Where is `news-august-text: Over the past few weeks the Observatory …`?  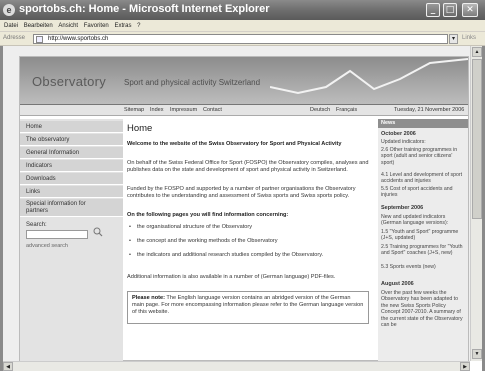 news-august-text: Over the past few weeks the Observatory … is located at coordinates (422, 309).